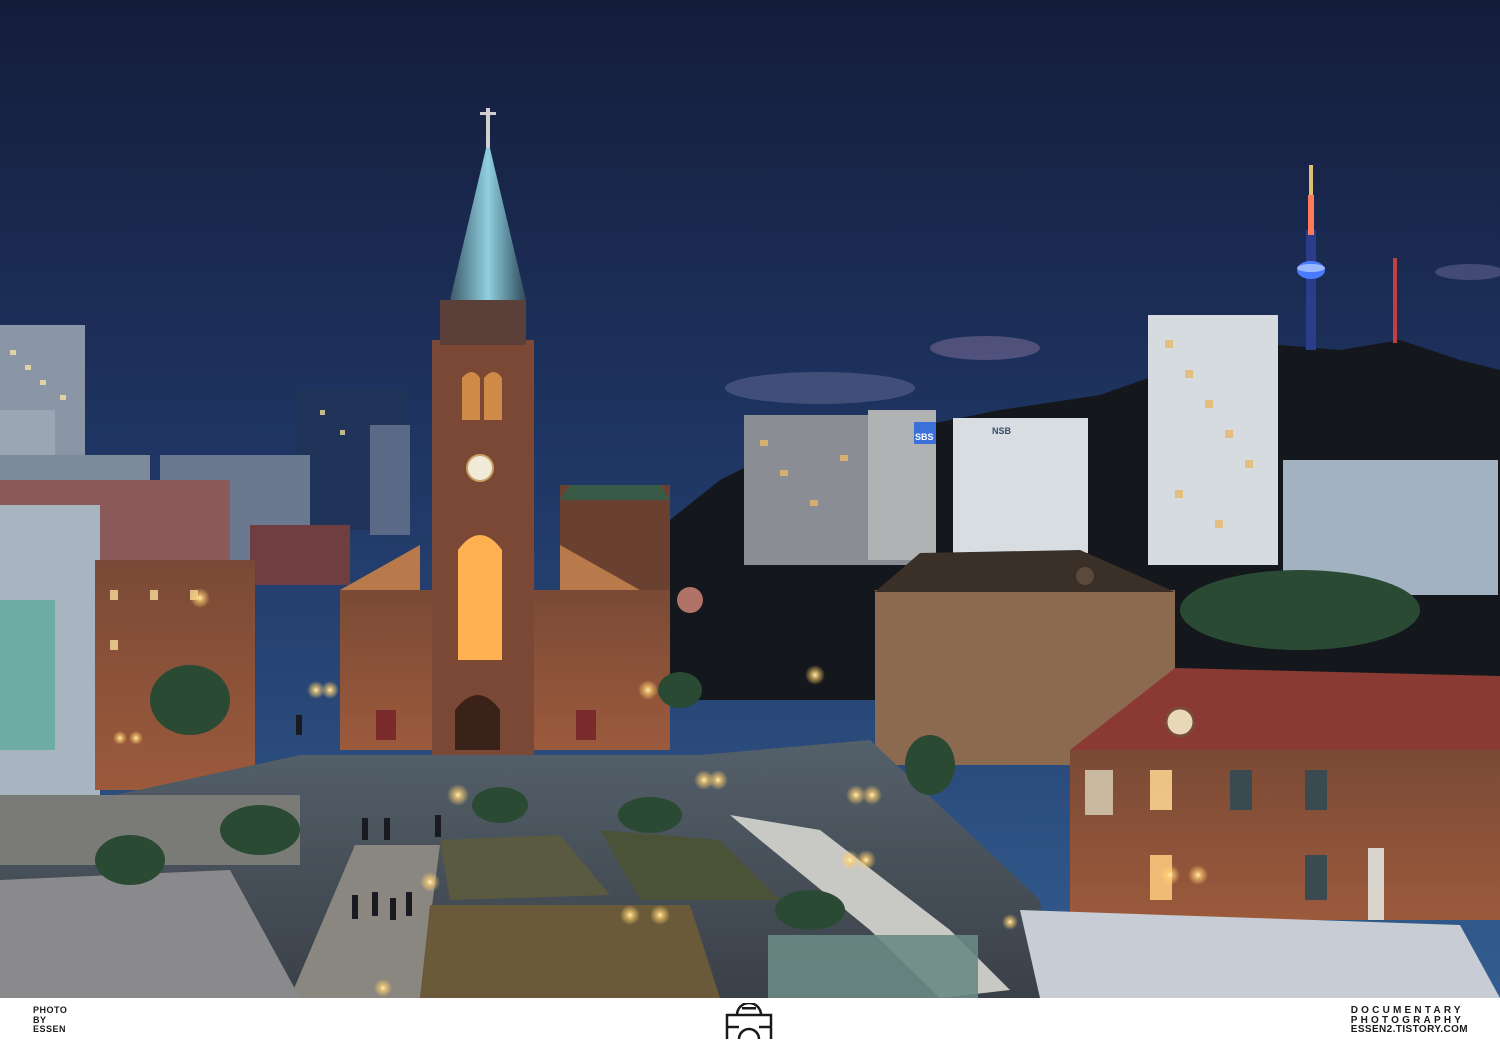 This screenshot has width=1500, height=1047. I want to click on tower-sign-text: NSB, so click(1002, 431).